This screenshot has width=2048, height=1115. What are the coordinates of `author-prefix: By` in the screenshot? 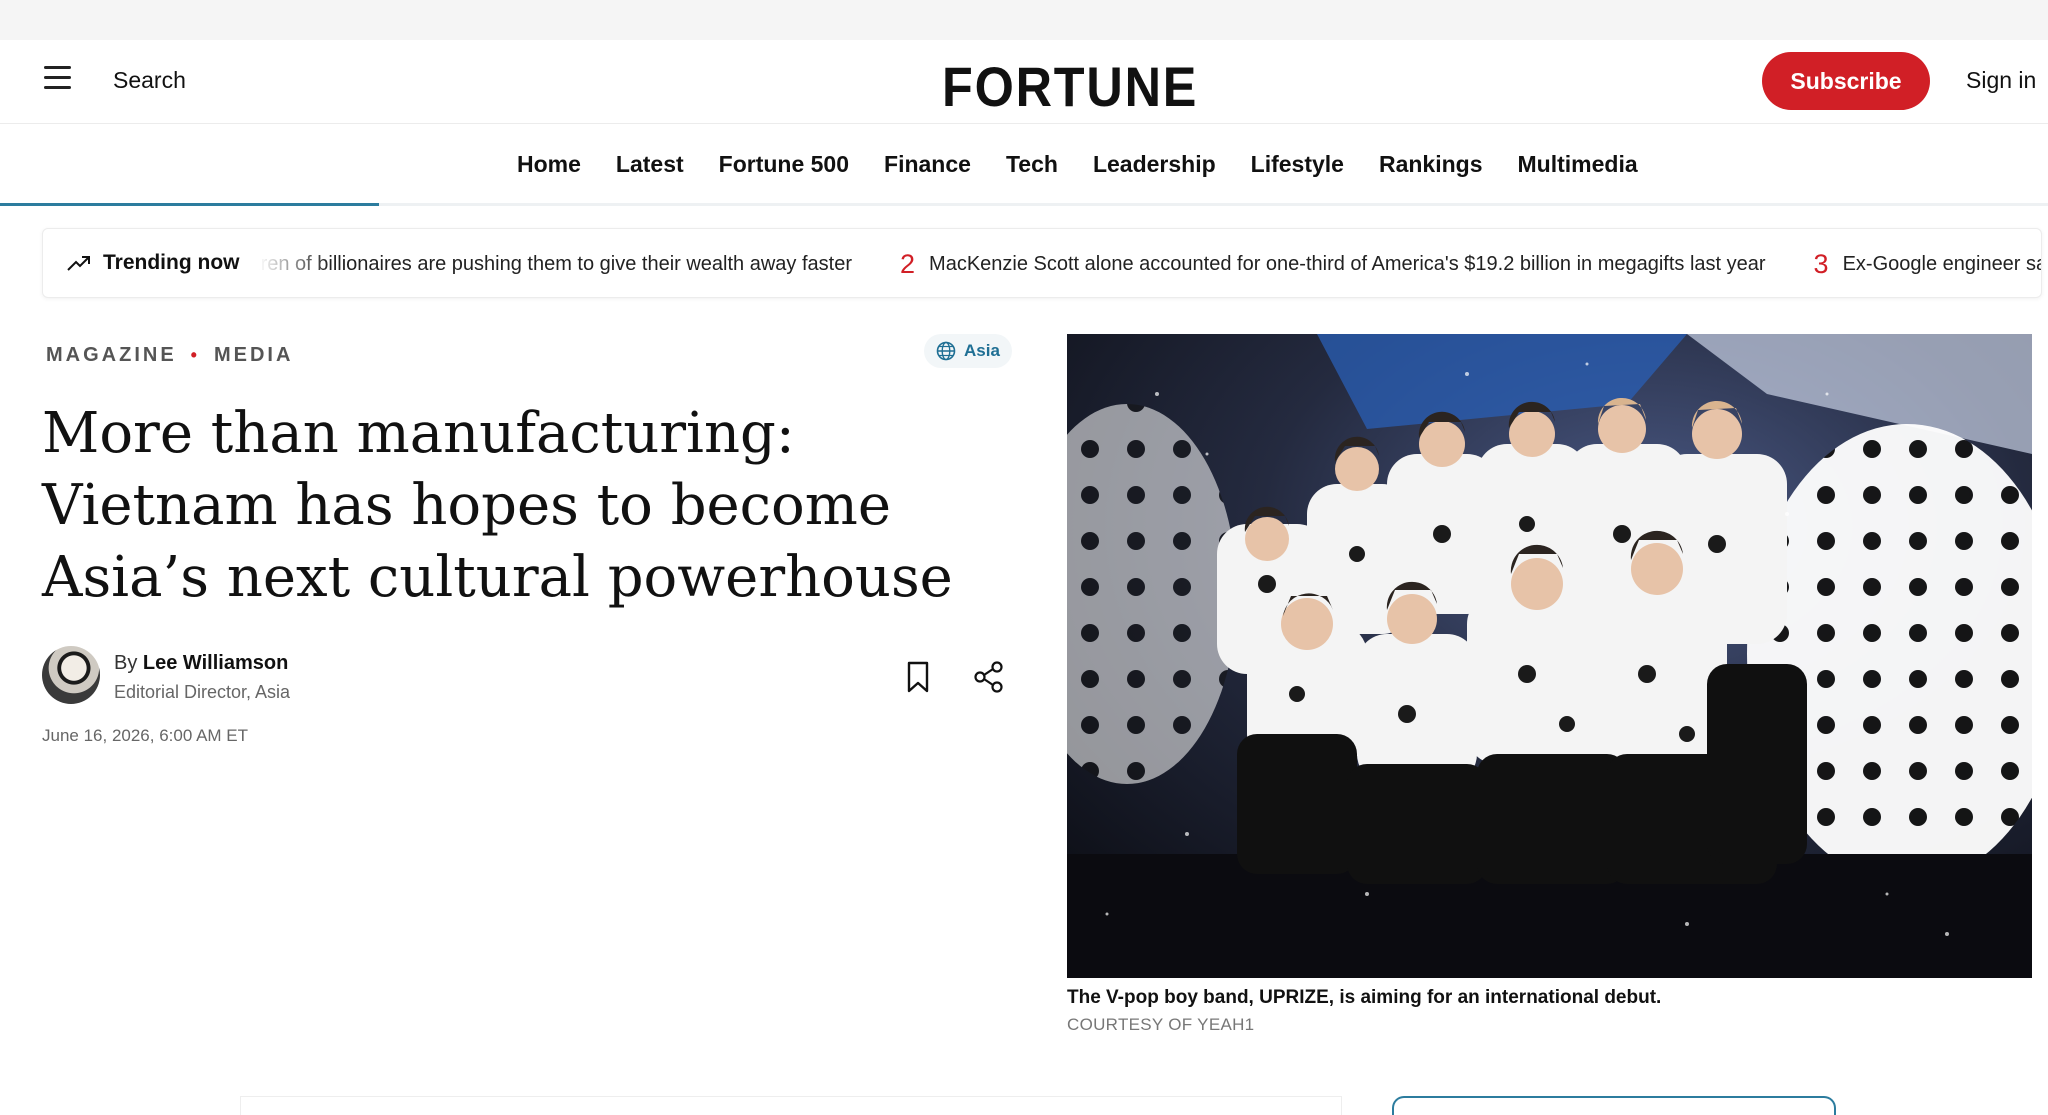 It's located at (126, 663).